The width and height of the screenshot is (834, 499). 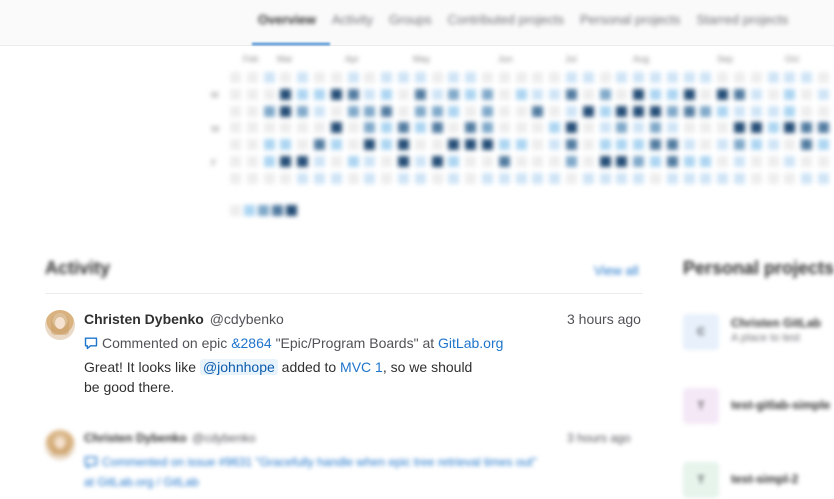 I want to click on group-link: GitLab.org, so click(x=470, y=343).